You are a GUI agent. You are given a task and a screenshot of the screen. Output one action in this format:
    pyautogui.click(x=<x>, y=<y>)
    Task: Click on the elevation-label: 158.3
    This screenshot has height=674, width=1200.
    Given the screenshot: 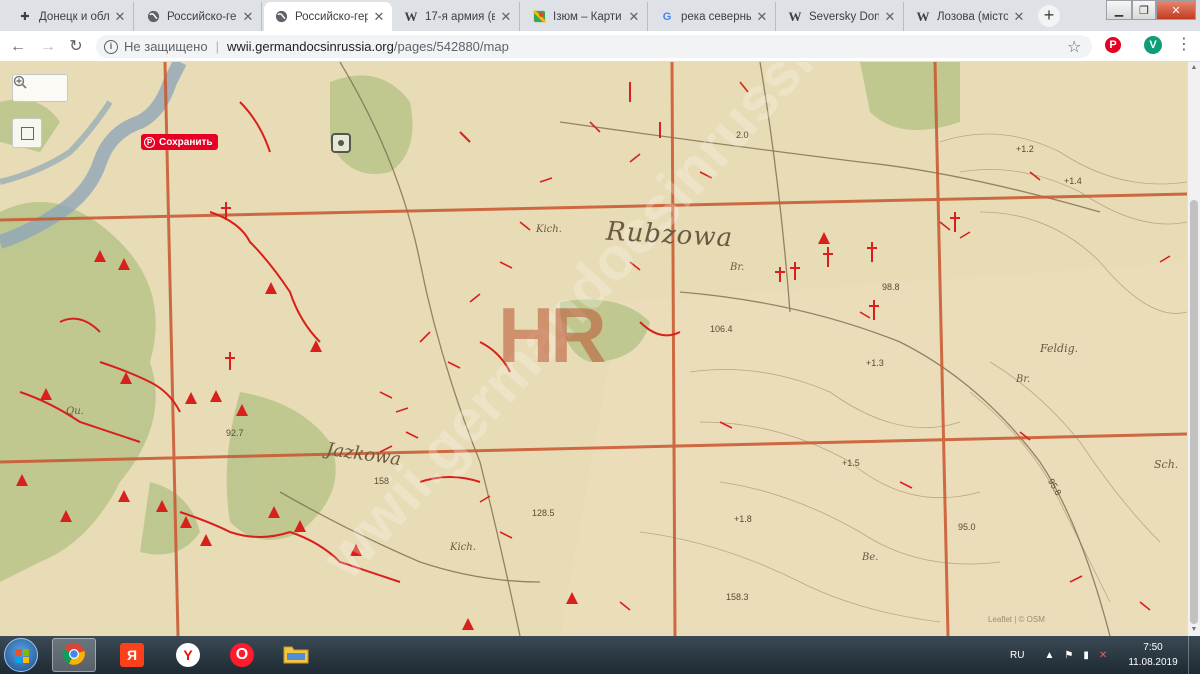 What is the action you would take?
    pyautogui.click(x=737, y=597)
    